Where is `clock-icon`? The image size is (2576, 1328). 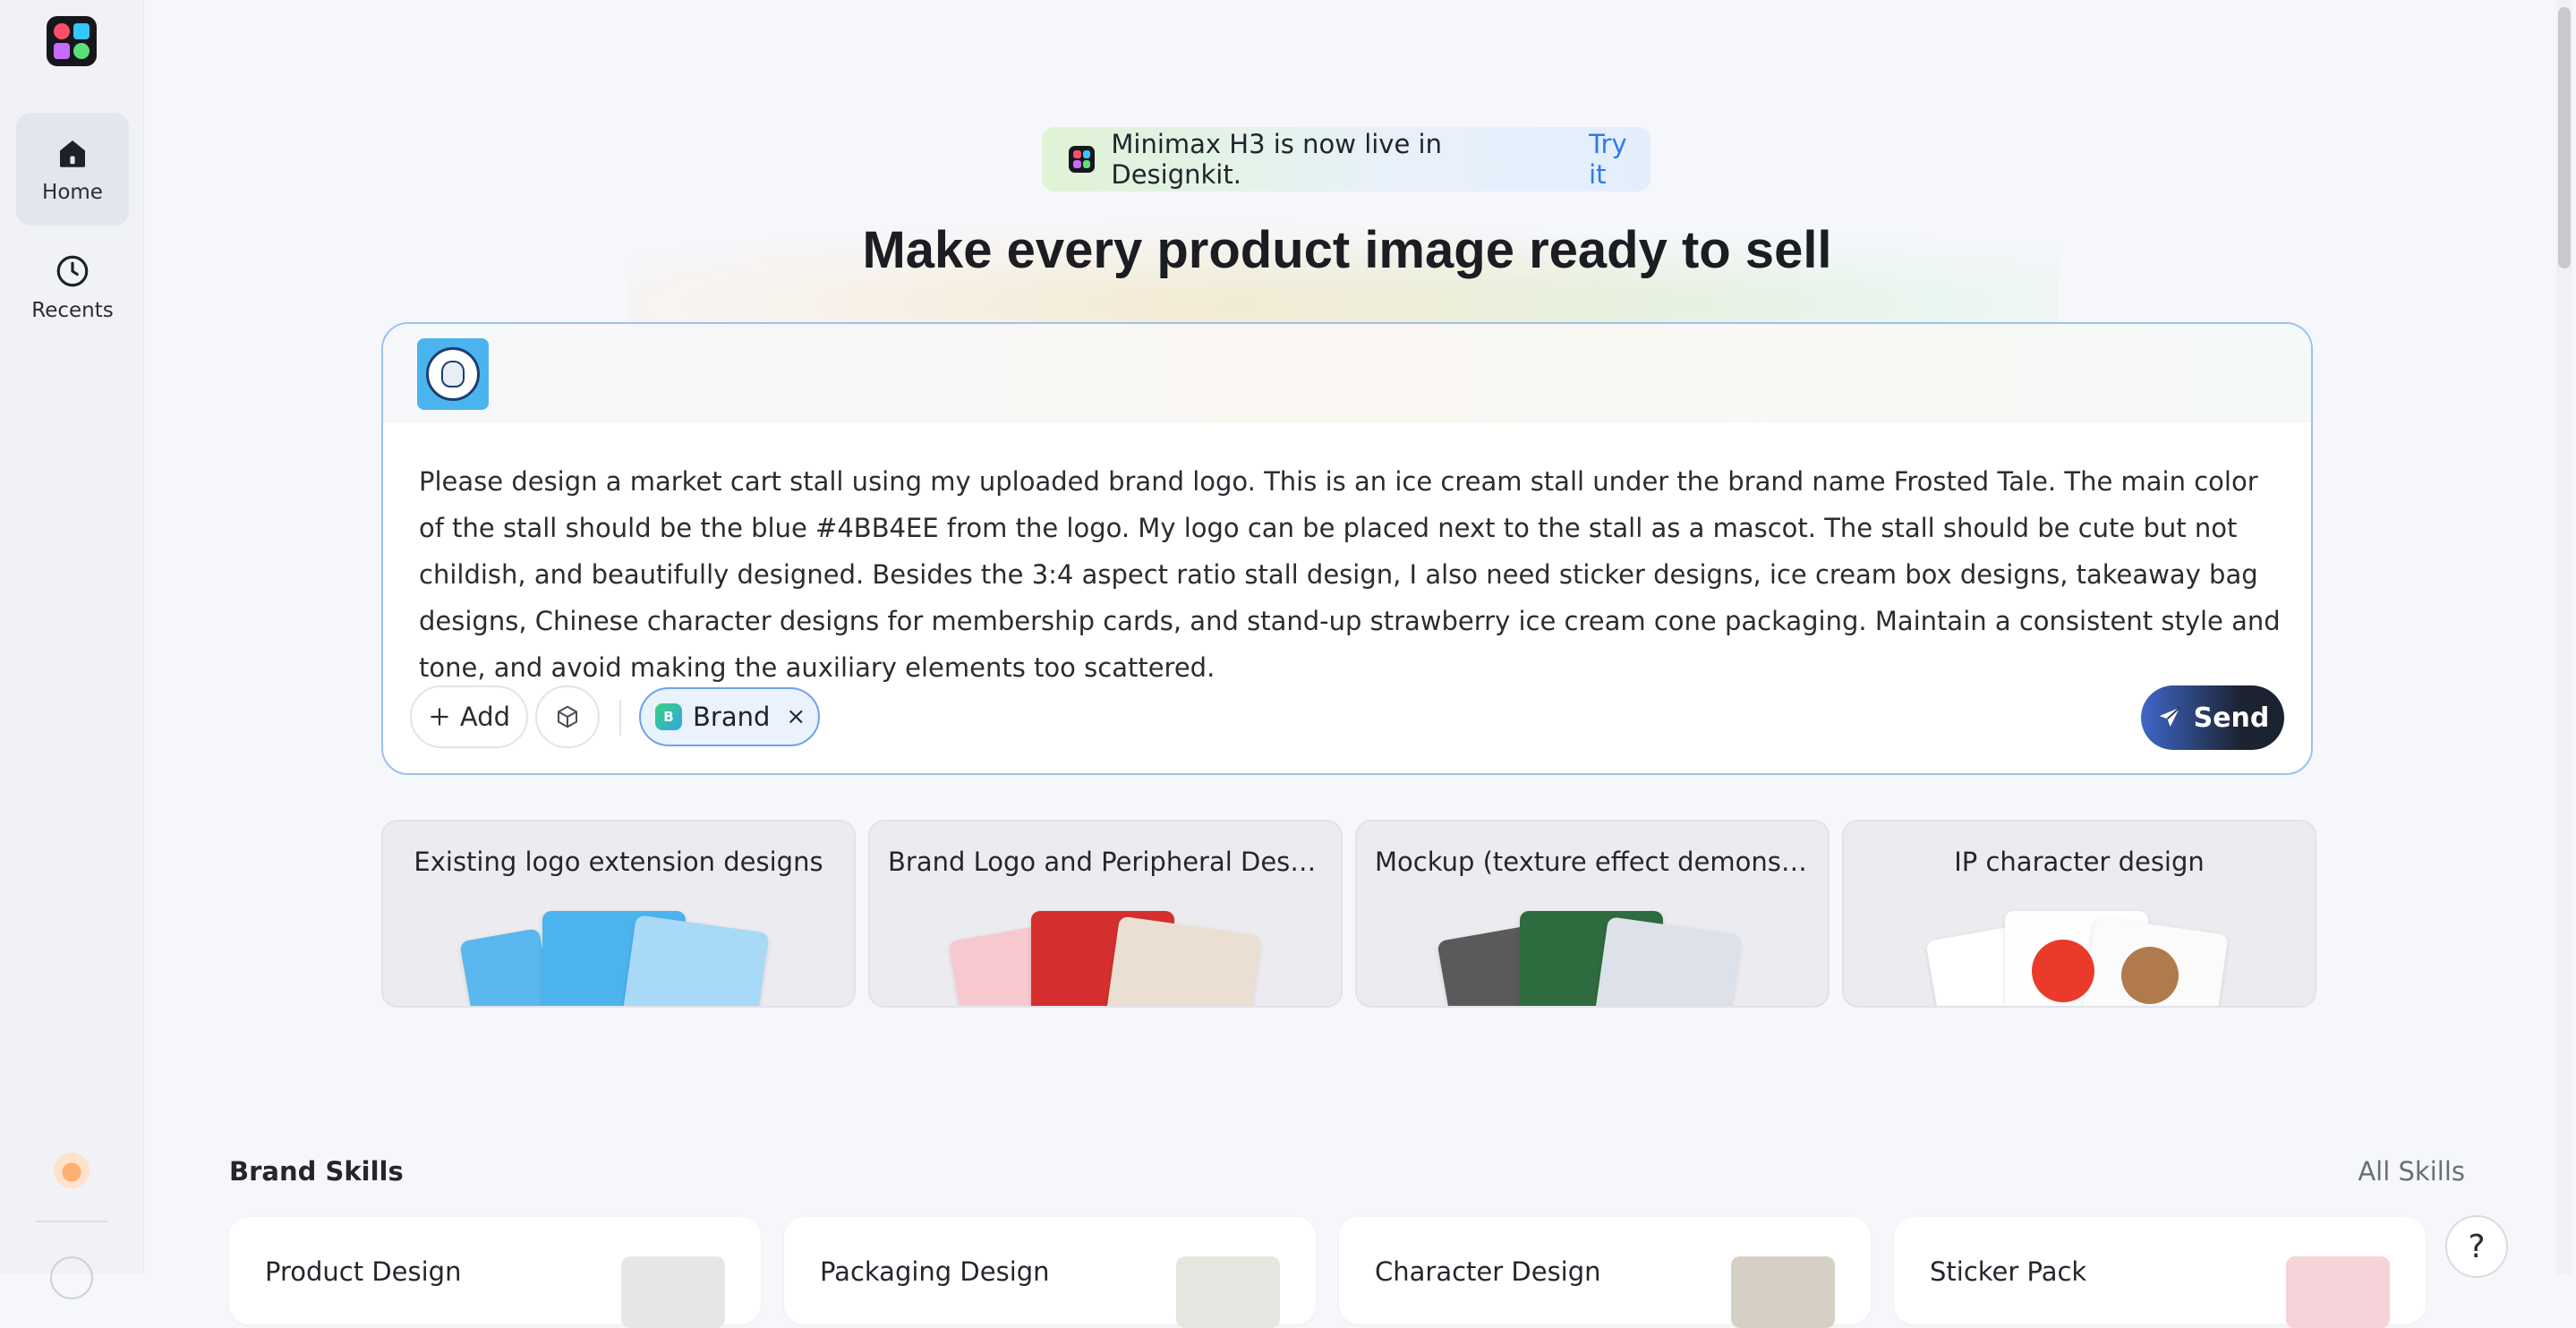 clock-icon is located at coordinates (72, 271).